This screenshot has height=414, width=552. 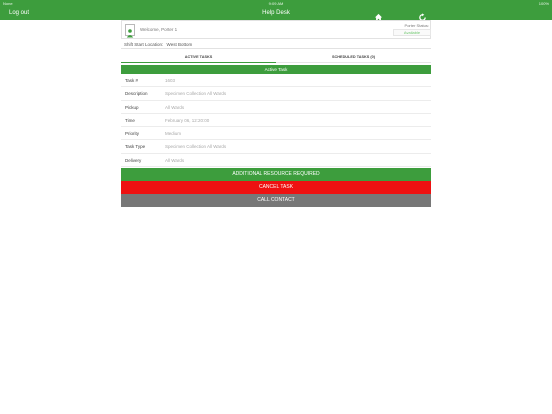 I want to click on call-contact-button: CALL CONTACT, so click(x=276, y=200).